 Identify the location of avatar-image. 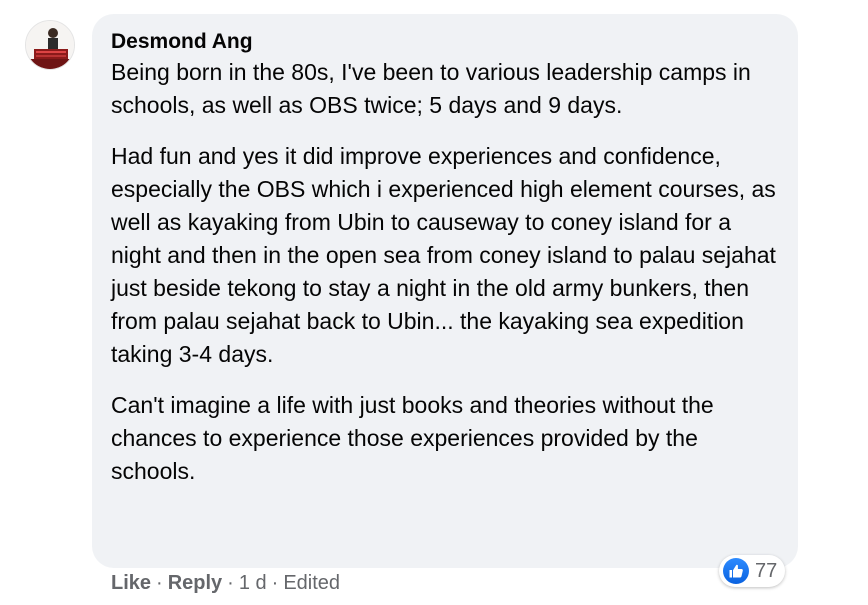
(50, 45).